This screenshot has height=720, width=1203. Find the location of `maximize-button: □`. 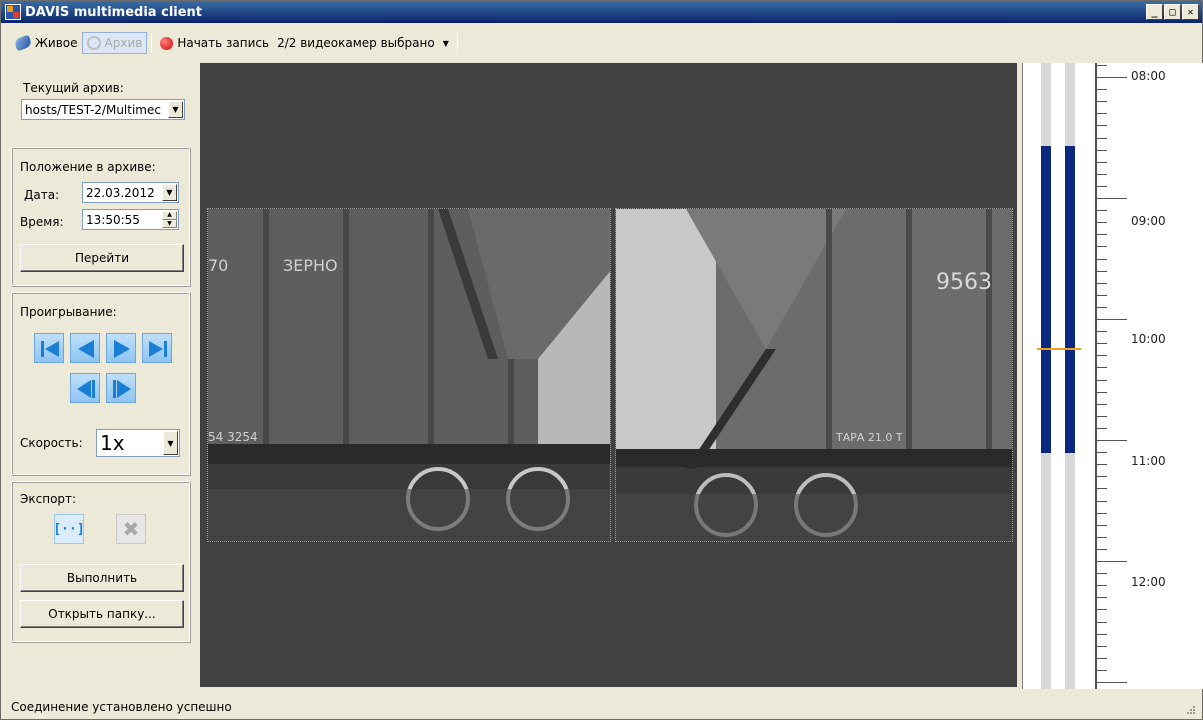

maximize-button: □ is located at coordinates (1172, 12).